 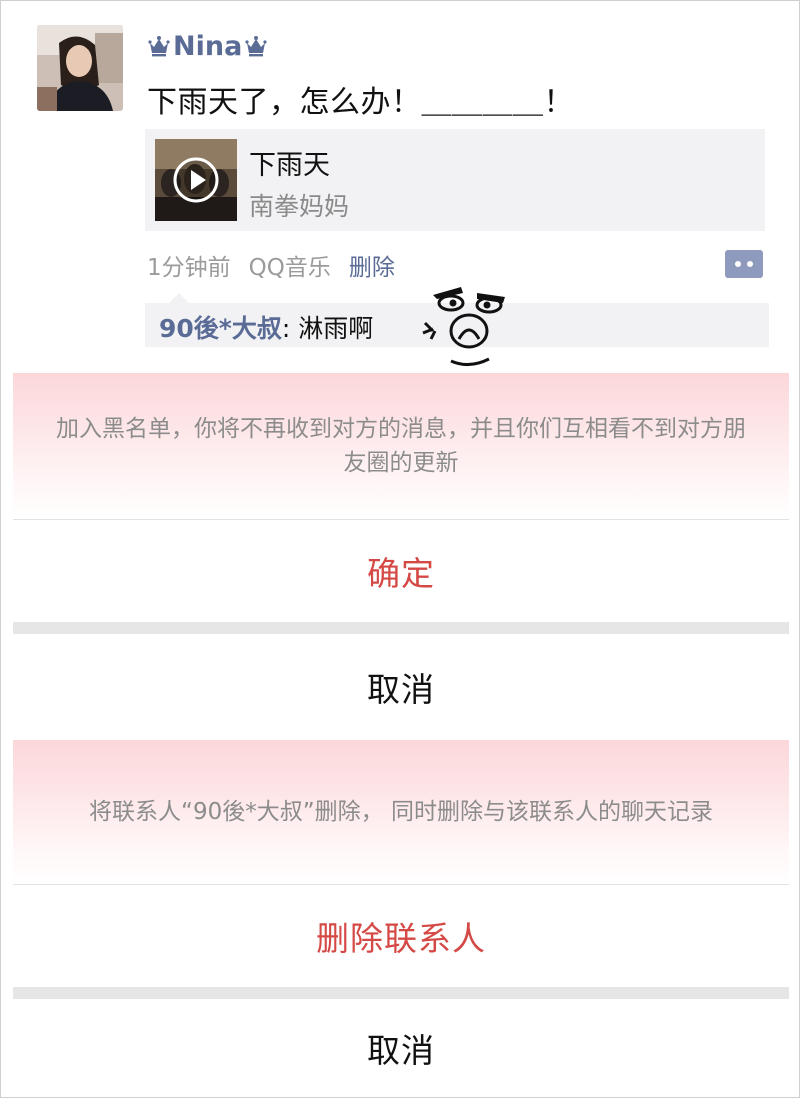 I want to click on comment-icon, so click(x=744, y=264).